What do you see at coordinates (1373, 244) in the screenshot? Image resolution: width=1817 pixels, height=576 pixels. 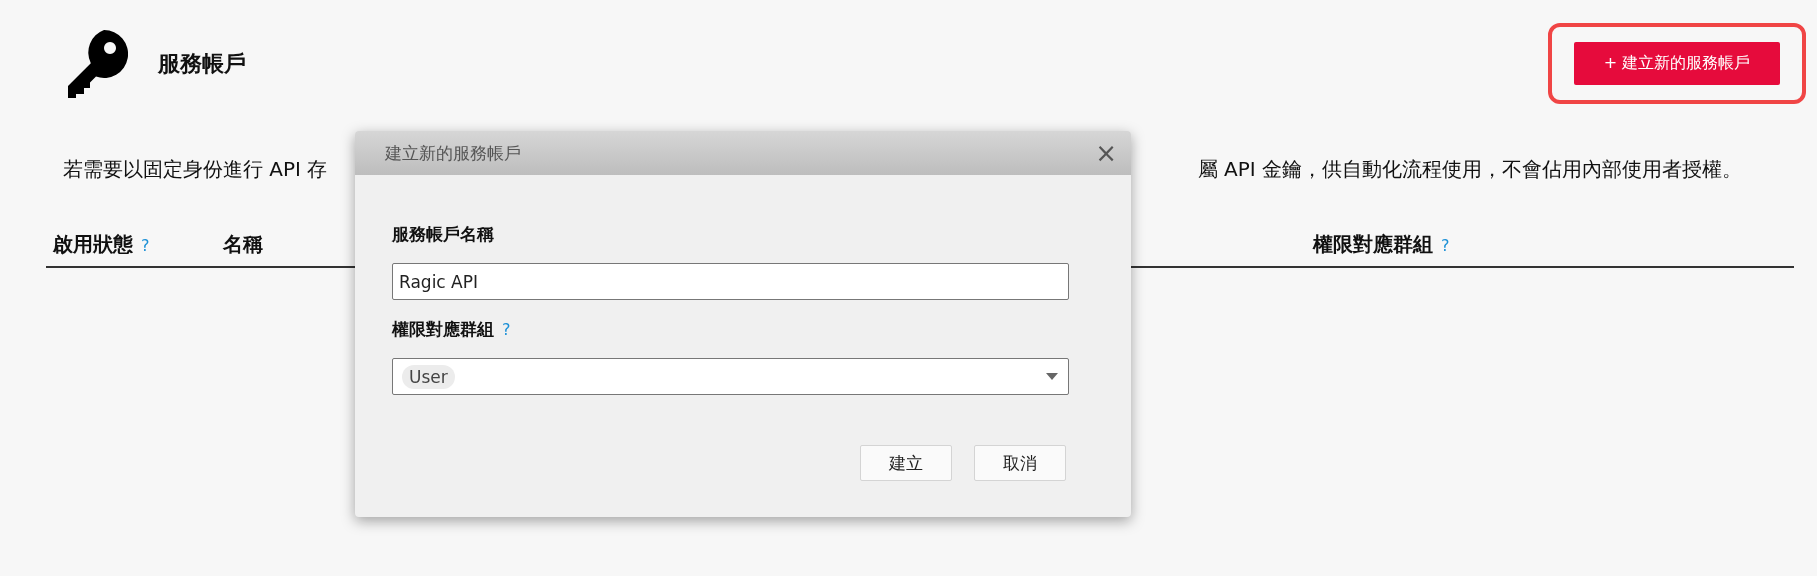 I see `column-header: 權限對應群組` at bounding box center [1373, 244].